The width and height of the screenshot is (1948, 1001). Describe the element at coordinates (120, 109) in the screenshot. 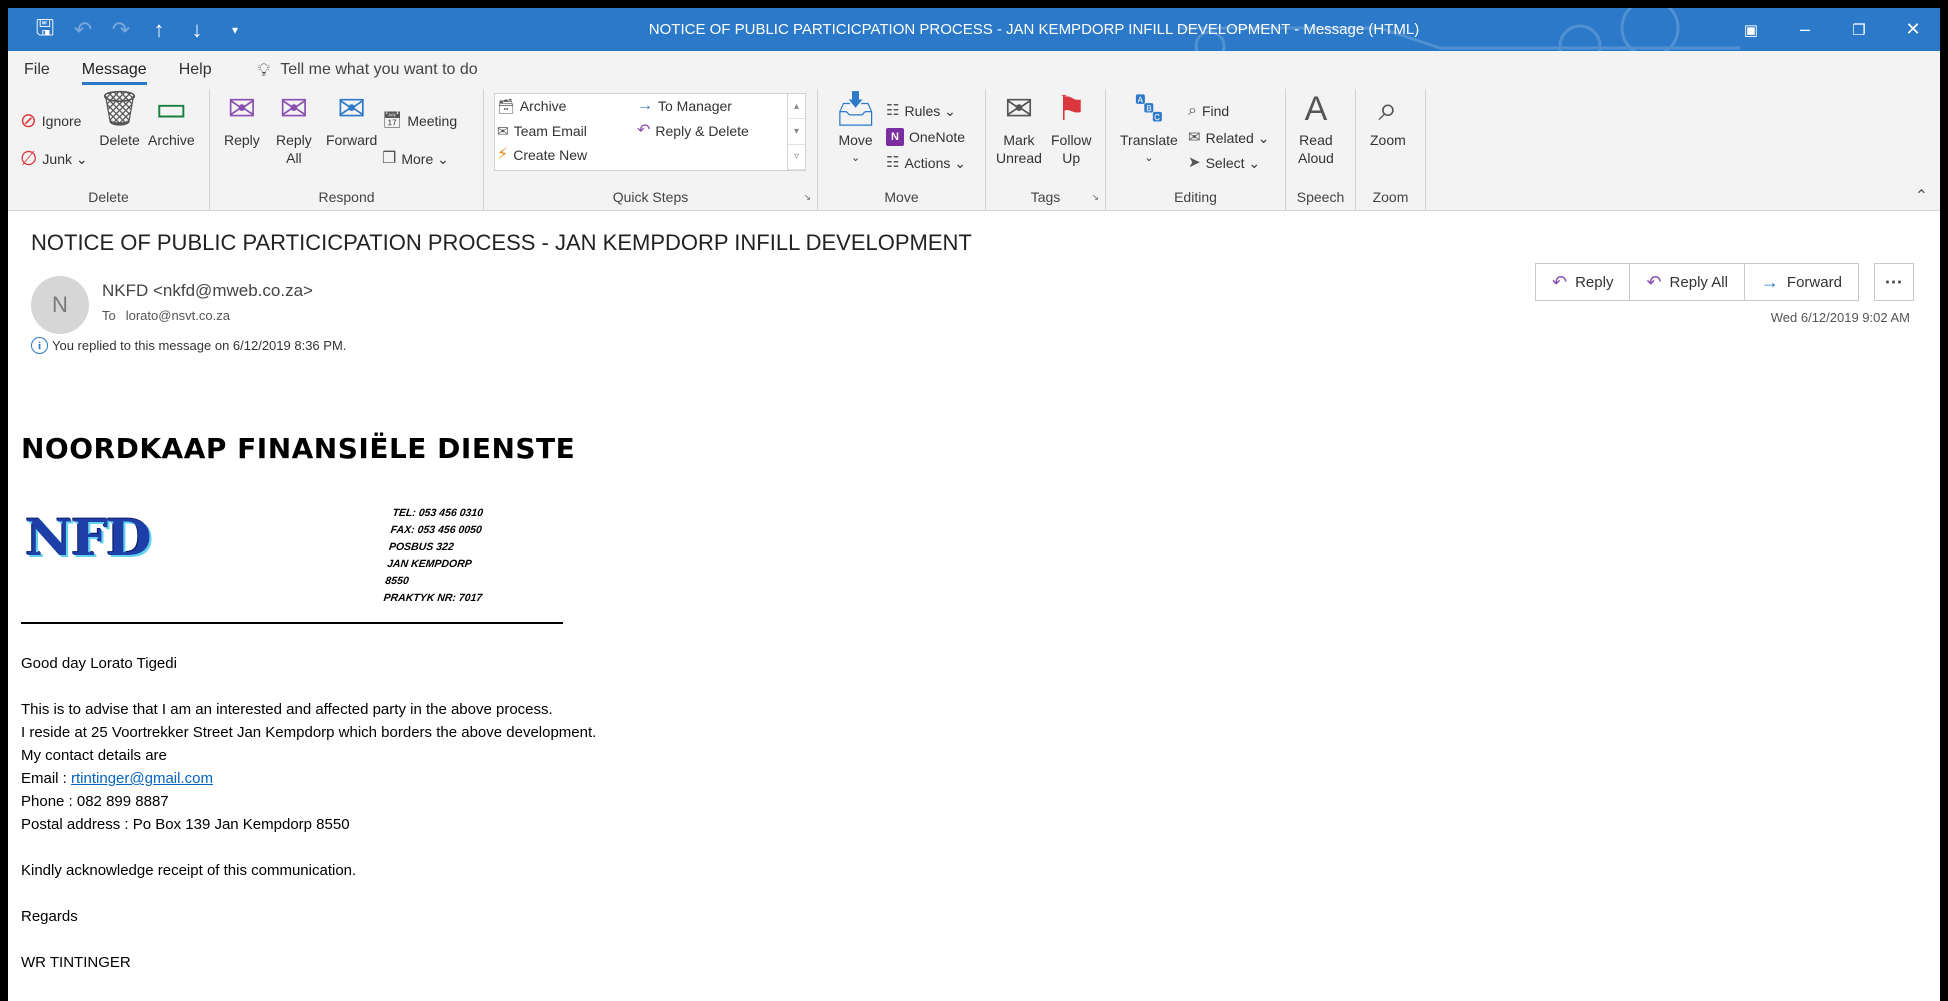

I see `trash-icon: 🗑︎` at that location.